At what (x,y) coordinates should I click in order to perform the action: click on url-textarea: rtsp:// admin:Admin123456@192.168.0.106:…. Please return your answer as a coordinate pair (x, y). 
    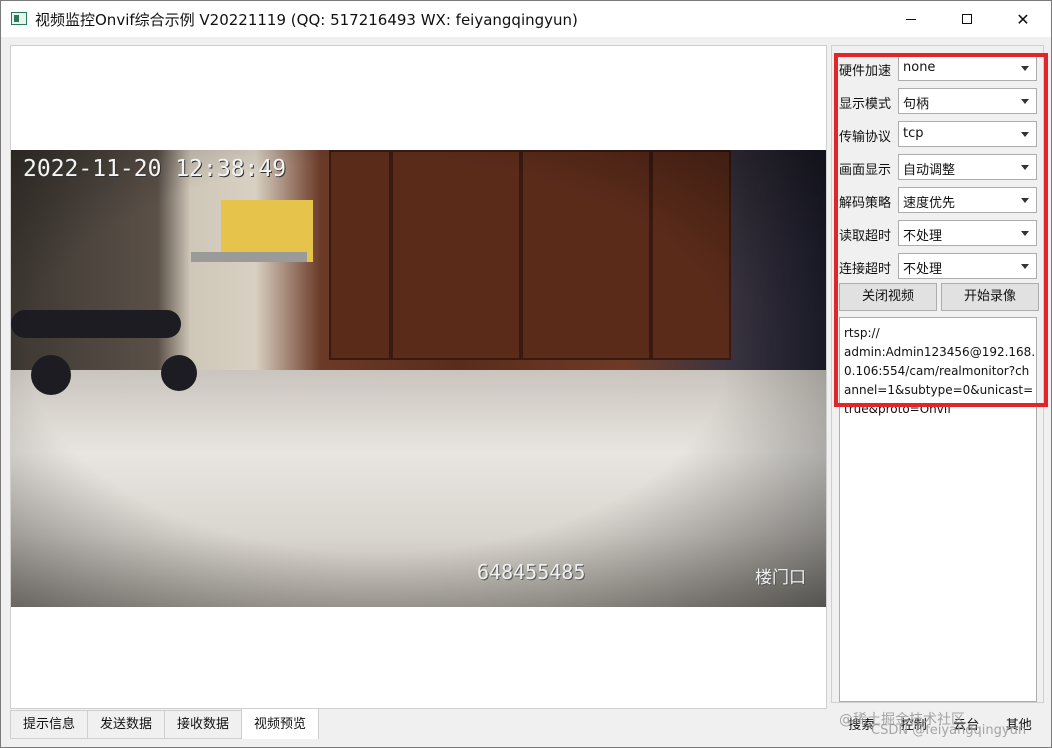
    Looking at the image, I should click on (938, 509).